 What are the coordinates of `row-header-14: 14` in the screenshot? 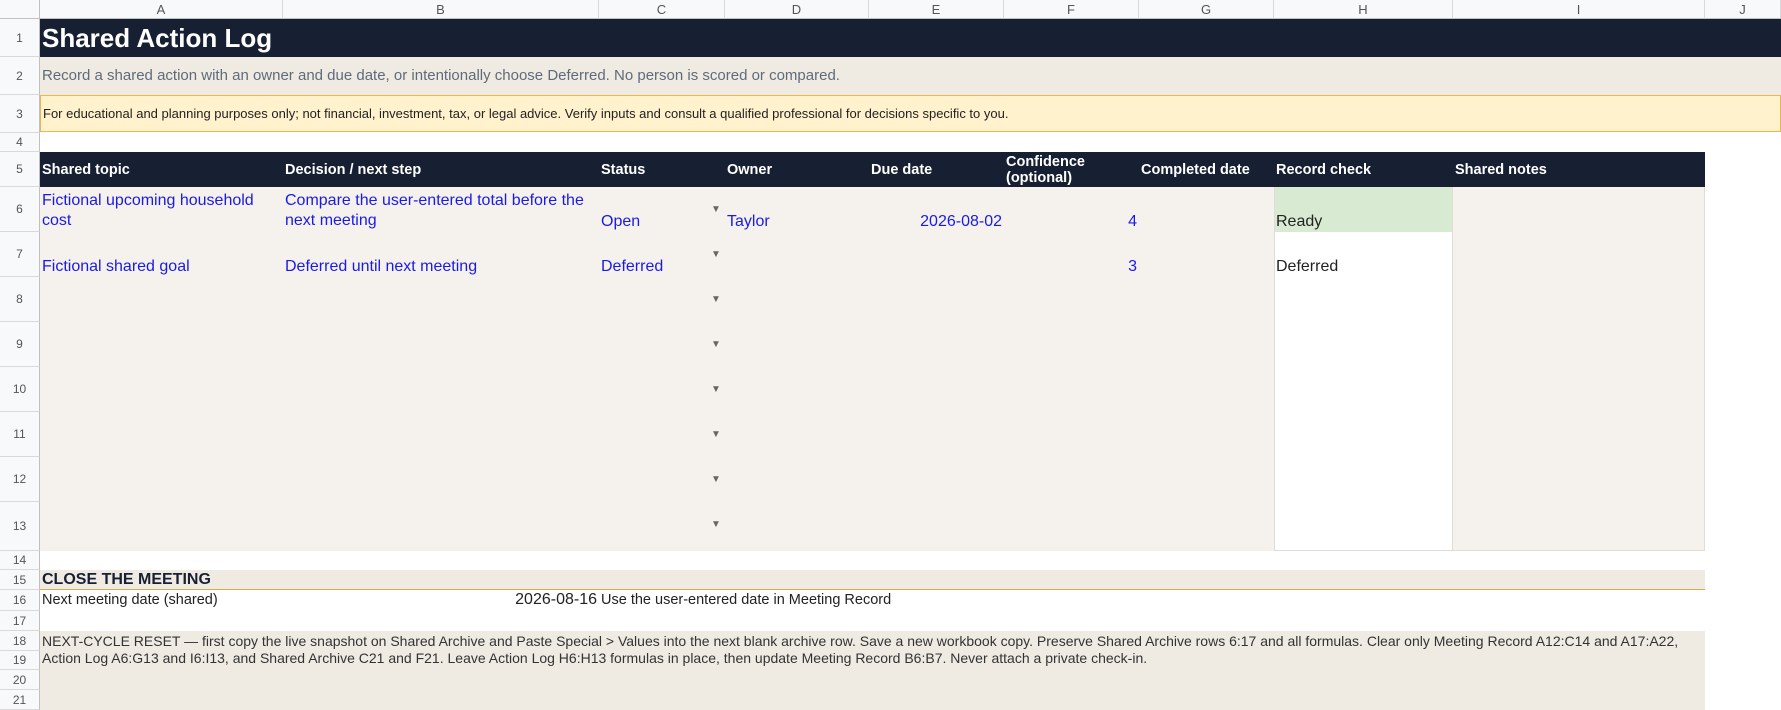 It's located at (20, 560).